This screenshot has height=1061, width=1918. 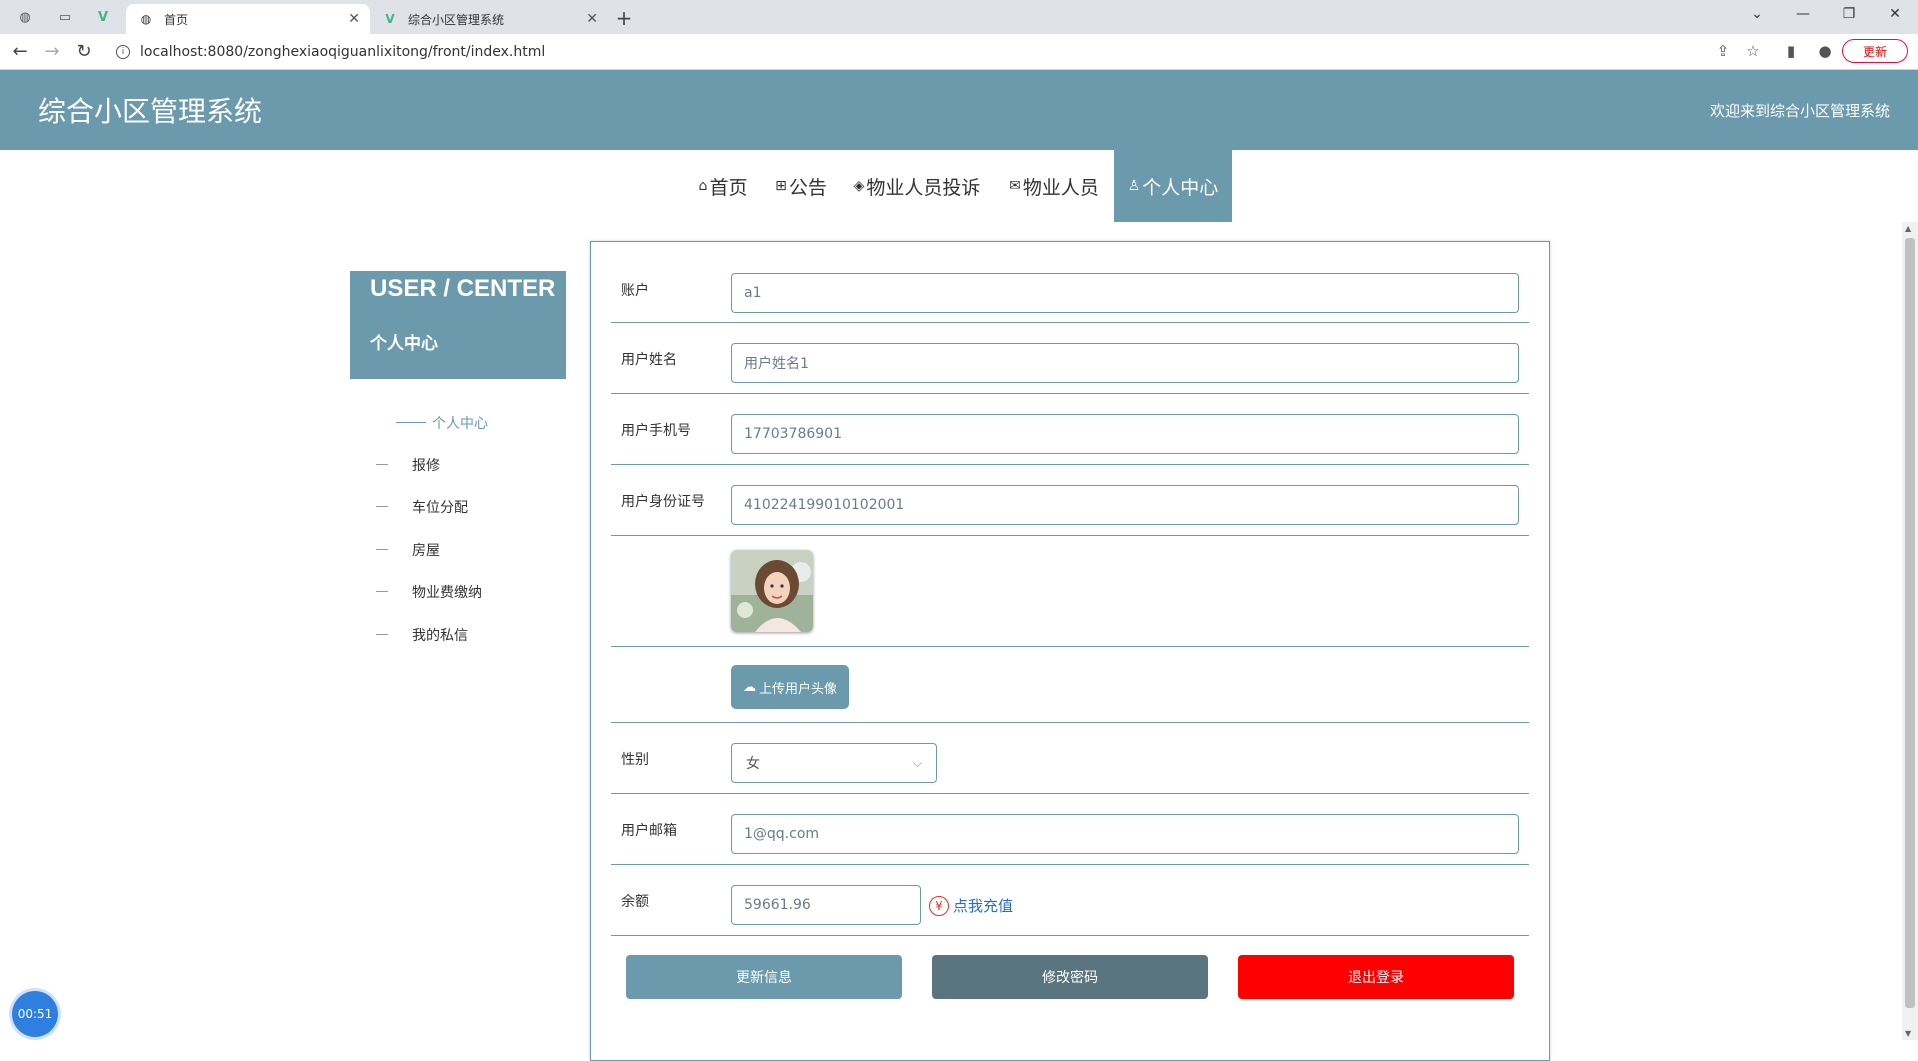 I want to click on sidebar-item-repair: 报修, so click(x=458, y=473).